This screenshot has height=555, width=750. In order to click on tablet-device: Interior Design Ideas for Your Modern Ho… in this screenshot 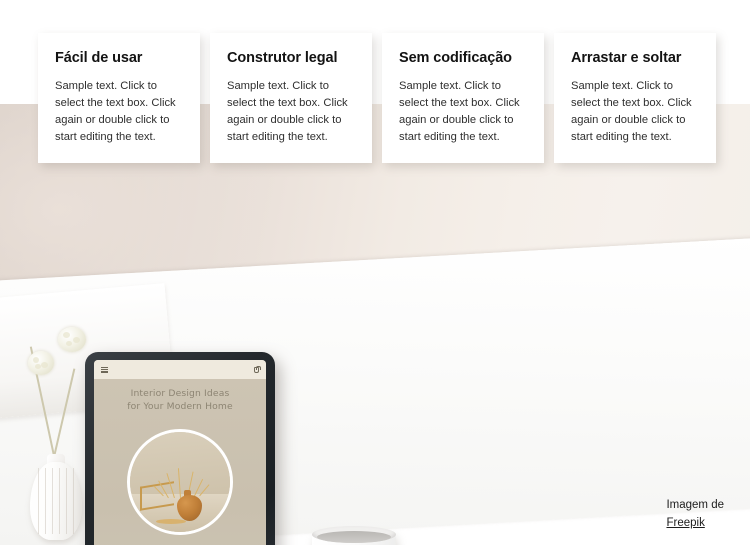, I will do `click(180, 448)`.